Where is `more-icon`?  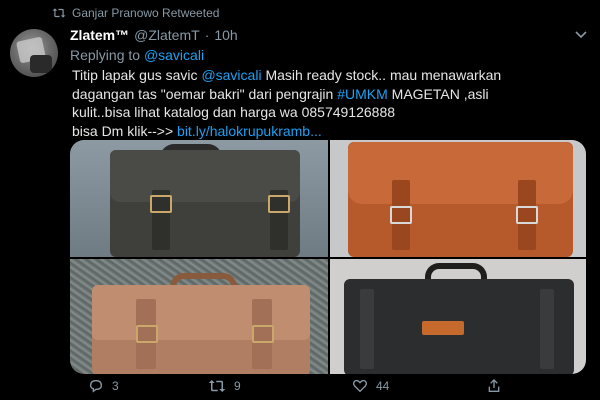 more-icon is located at coordinates (581, 35).